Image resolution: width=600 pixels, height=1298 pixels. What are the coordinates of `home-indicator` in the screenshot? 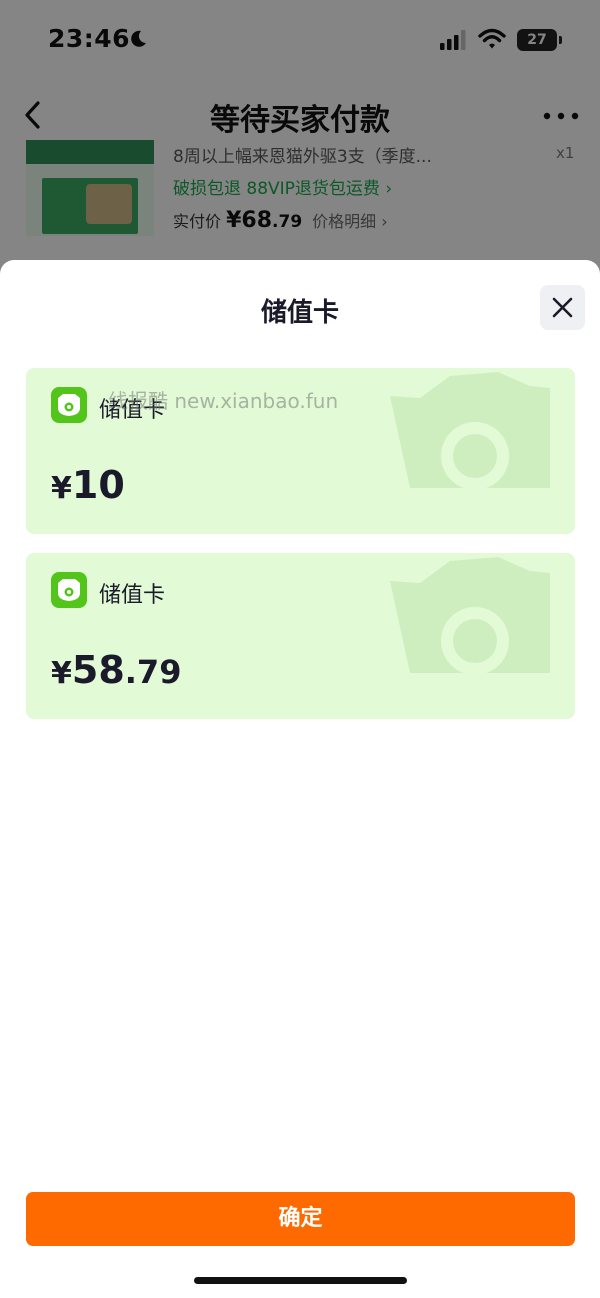 It's located at (300, 1280).